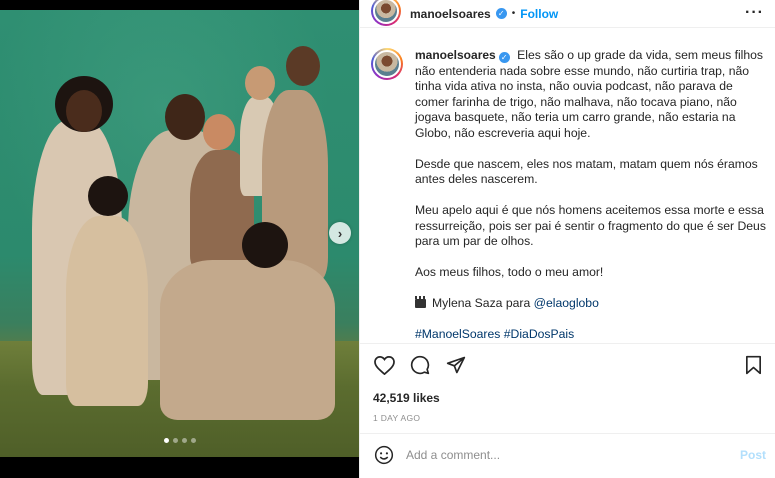 The width and height of the screenshot is (775, 478). Describe the element at coordinates (260, 83) in the screenshot. I see `person-toddler-face` at that location.